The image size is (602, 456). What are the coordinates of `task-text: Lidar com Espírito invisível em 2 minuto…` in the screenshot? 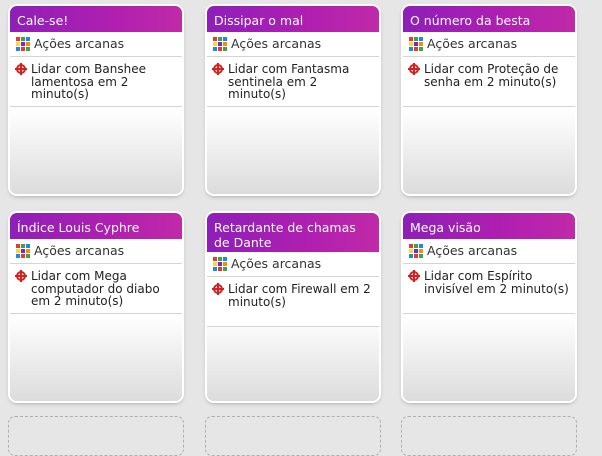 It's located at (496, 282).